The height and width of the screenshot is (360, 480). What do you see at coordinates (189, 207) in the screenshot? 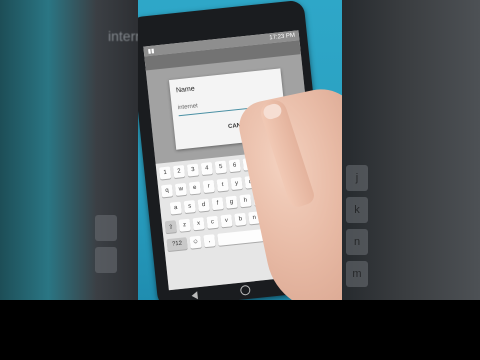
I see `key: s` at bounding box center [189, 207].